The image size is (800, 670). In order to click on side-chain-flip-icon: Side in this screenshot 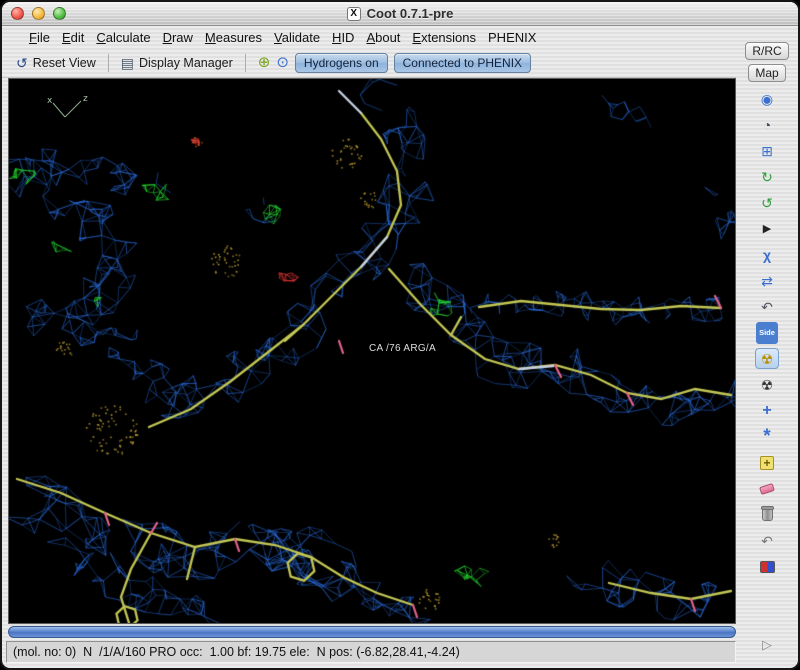, I will do `click(767, 332)`.